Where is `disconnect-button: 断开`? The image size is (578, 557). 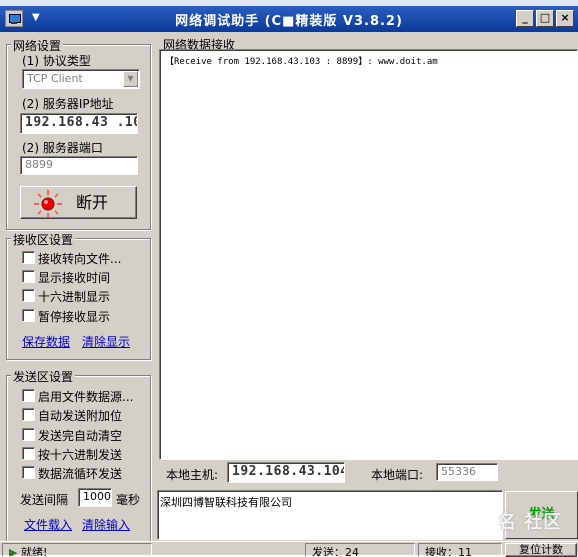
disconnect-button: 断开 is located at coordinates (78, 202).